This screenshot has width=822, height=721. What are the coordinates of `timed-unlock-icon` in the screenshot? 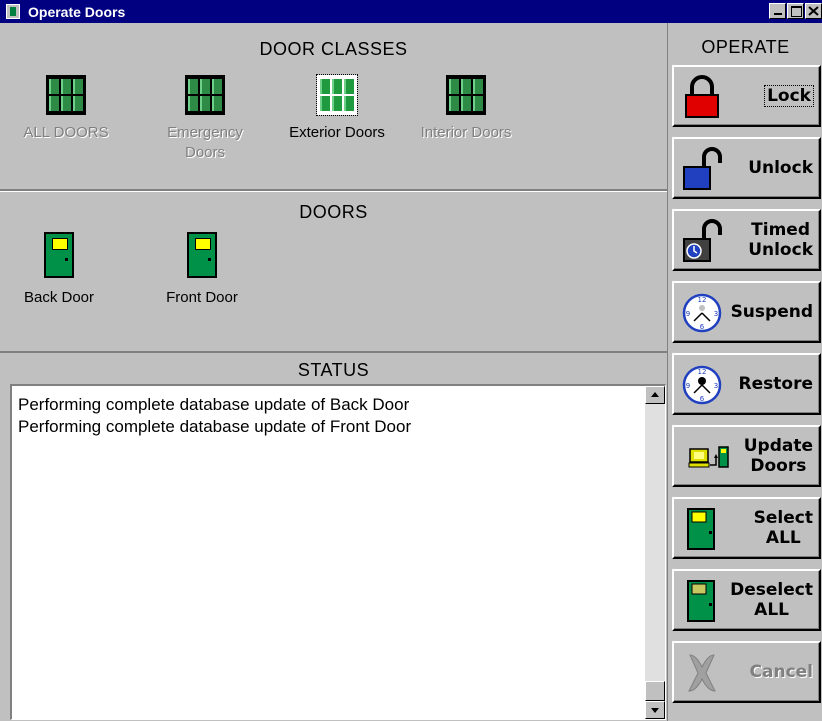 It's located at (702, 240).